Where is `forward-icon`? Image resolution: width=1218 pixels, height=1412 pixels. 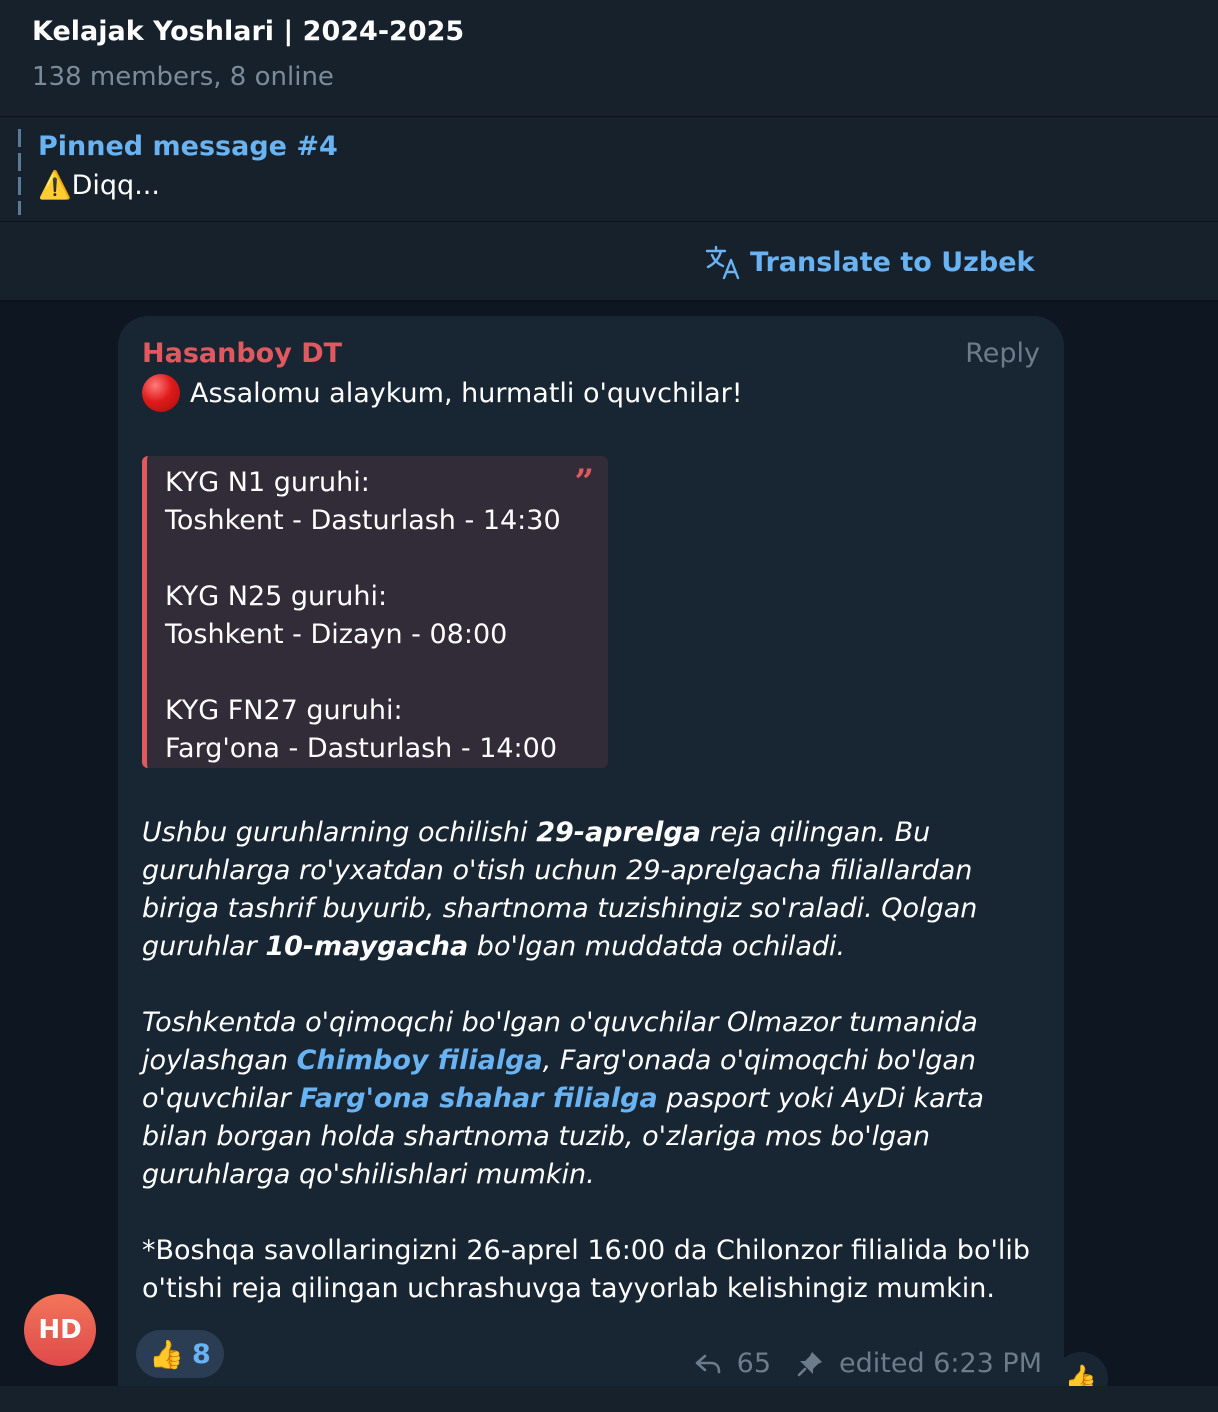 forward-icon is located at coordinates (707, 1363).